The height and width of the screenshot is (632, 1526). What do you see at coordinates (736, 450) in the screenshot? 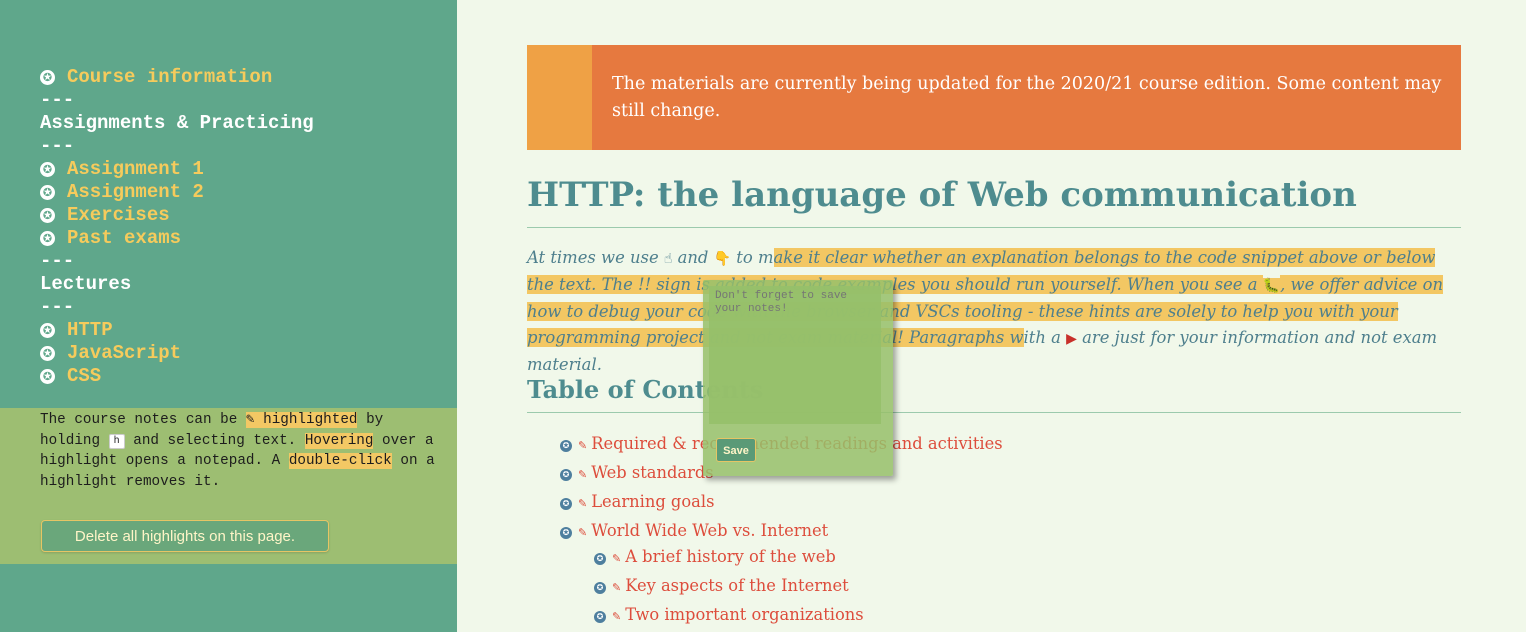
I see `save-button: Save` at bounding box center [736, 450].